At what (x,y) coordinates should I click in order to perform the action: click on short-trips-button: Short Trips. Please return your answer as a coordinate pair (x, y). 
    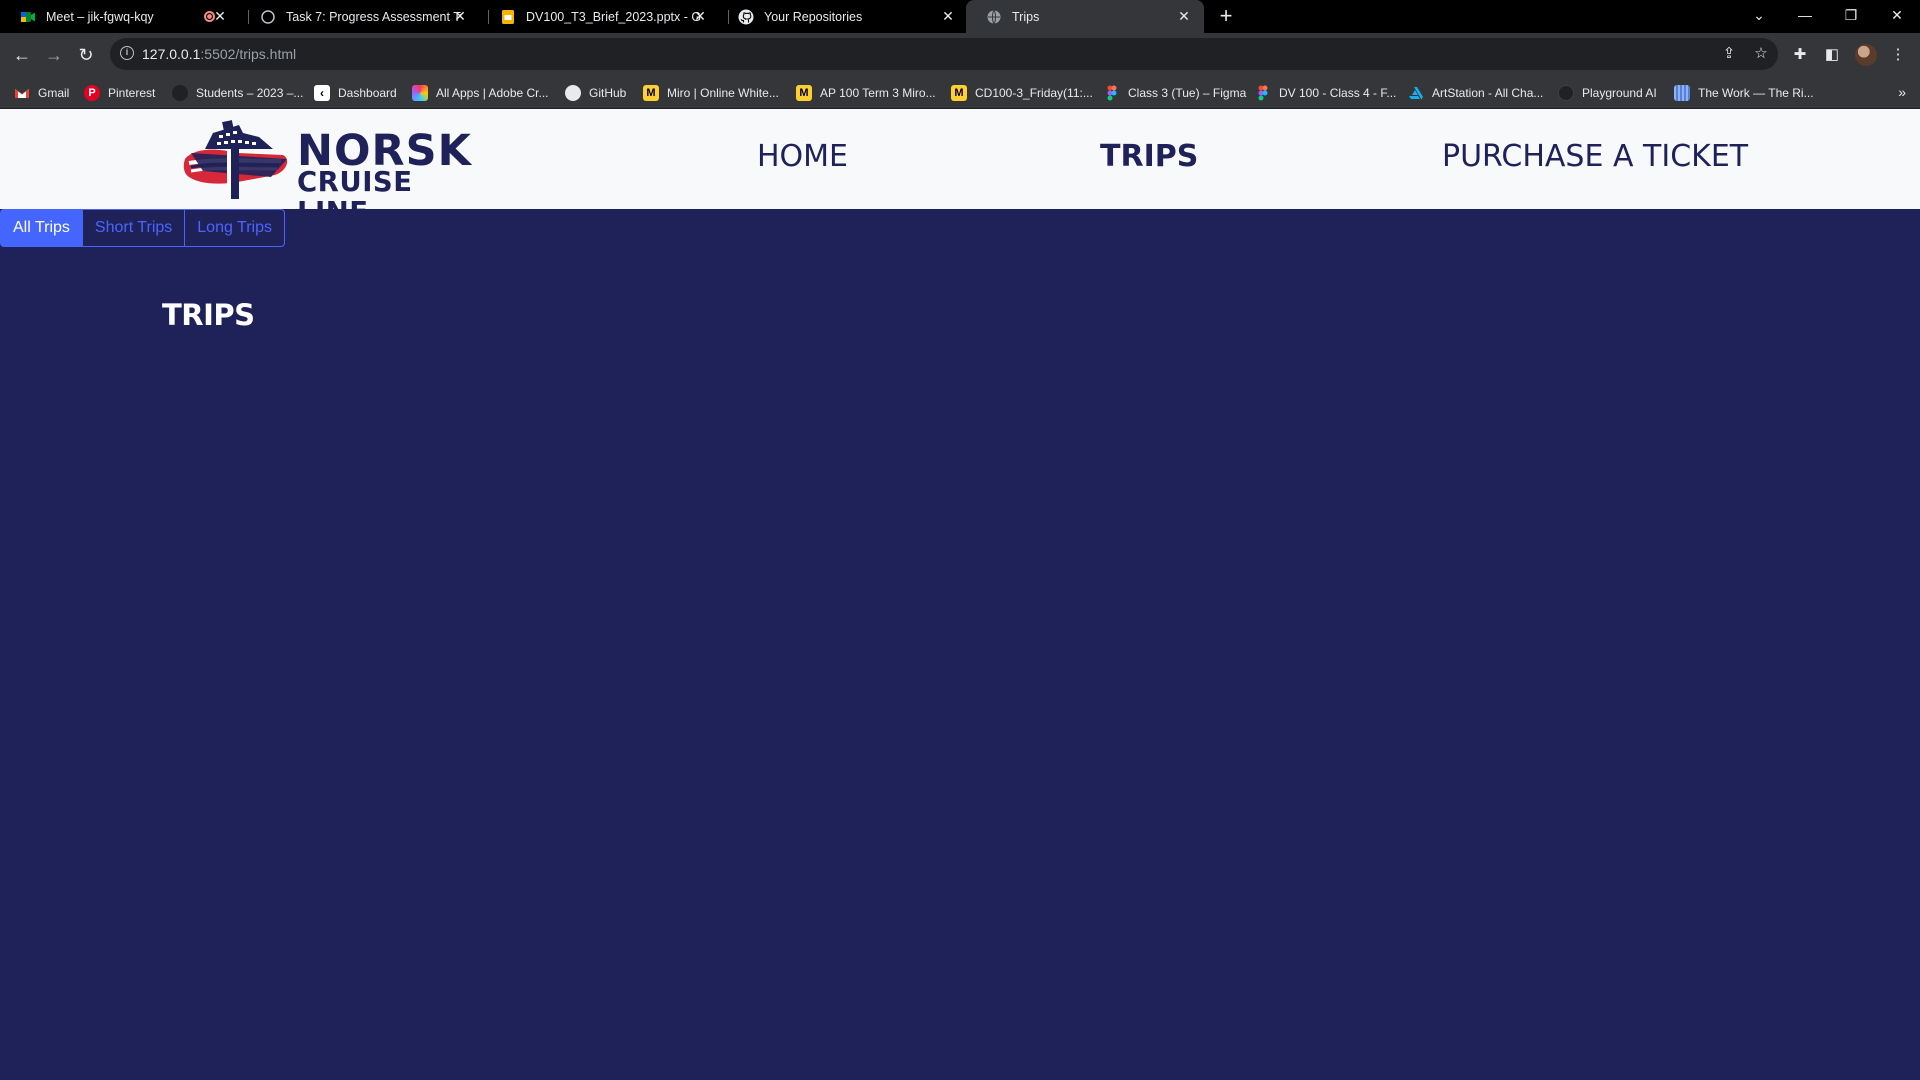
    Looking at the image, I should click on (133, 228).